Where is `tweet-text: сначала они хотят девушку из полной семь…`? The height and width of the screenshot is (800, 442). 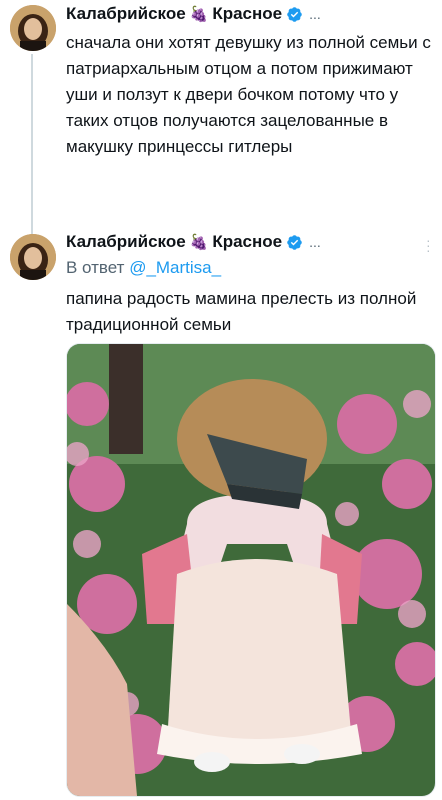 tweet-text: сначала они хотят девушку из полной семь… is located at coordinates (248, 94).